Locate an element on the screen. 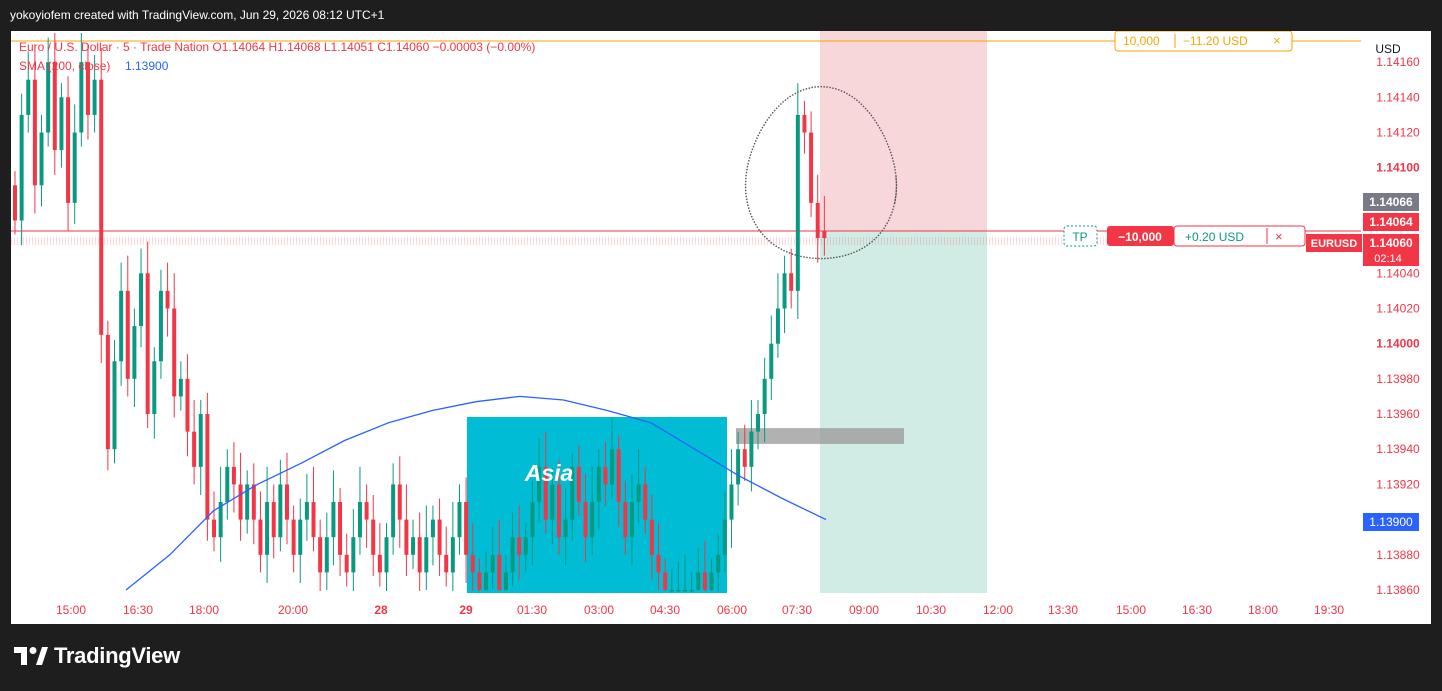  time-tick-label: 15:00 is located at coordinates (71, 610).